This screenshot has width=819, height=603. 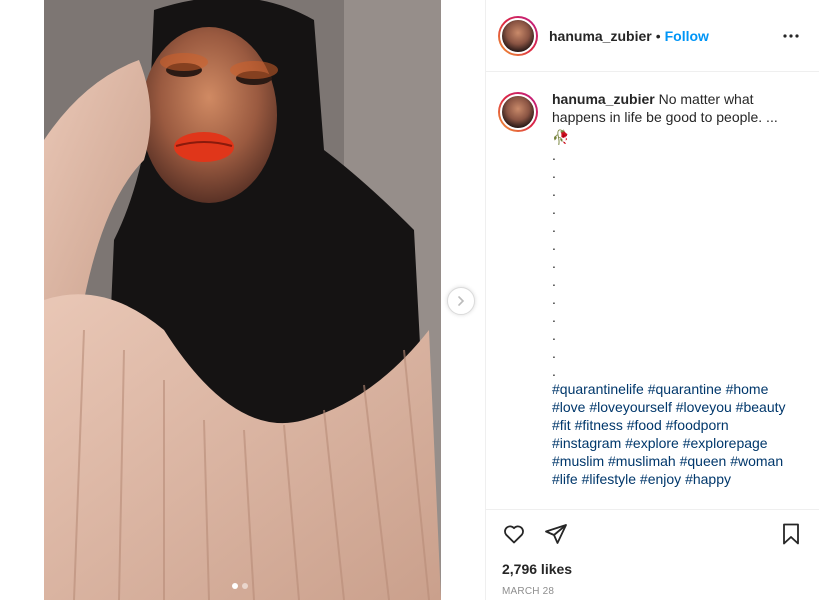 I want to click on carousel-next-button, so click(x=461, y=301).